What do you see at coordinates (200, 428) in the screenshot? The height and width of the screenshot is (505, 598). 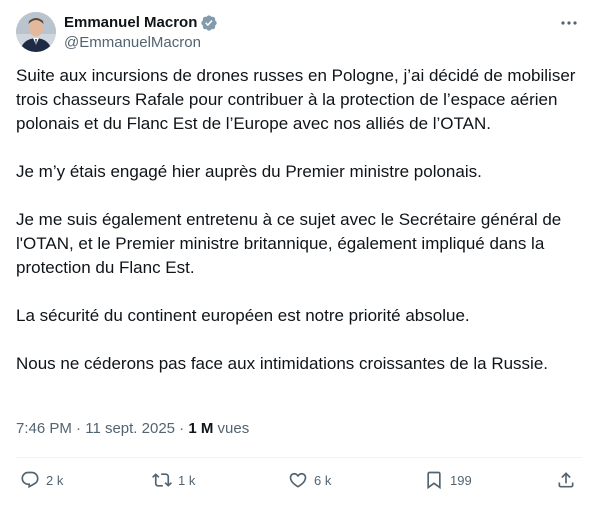 I see `views-count: 1 M` at bounding box center [200, 428].